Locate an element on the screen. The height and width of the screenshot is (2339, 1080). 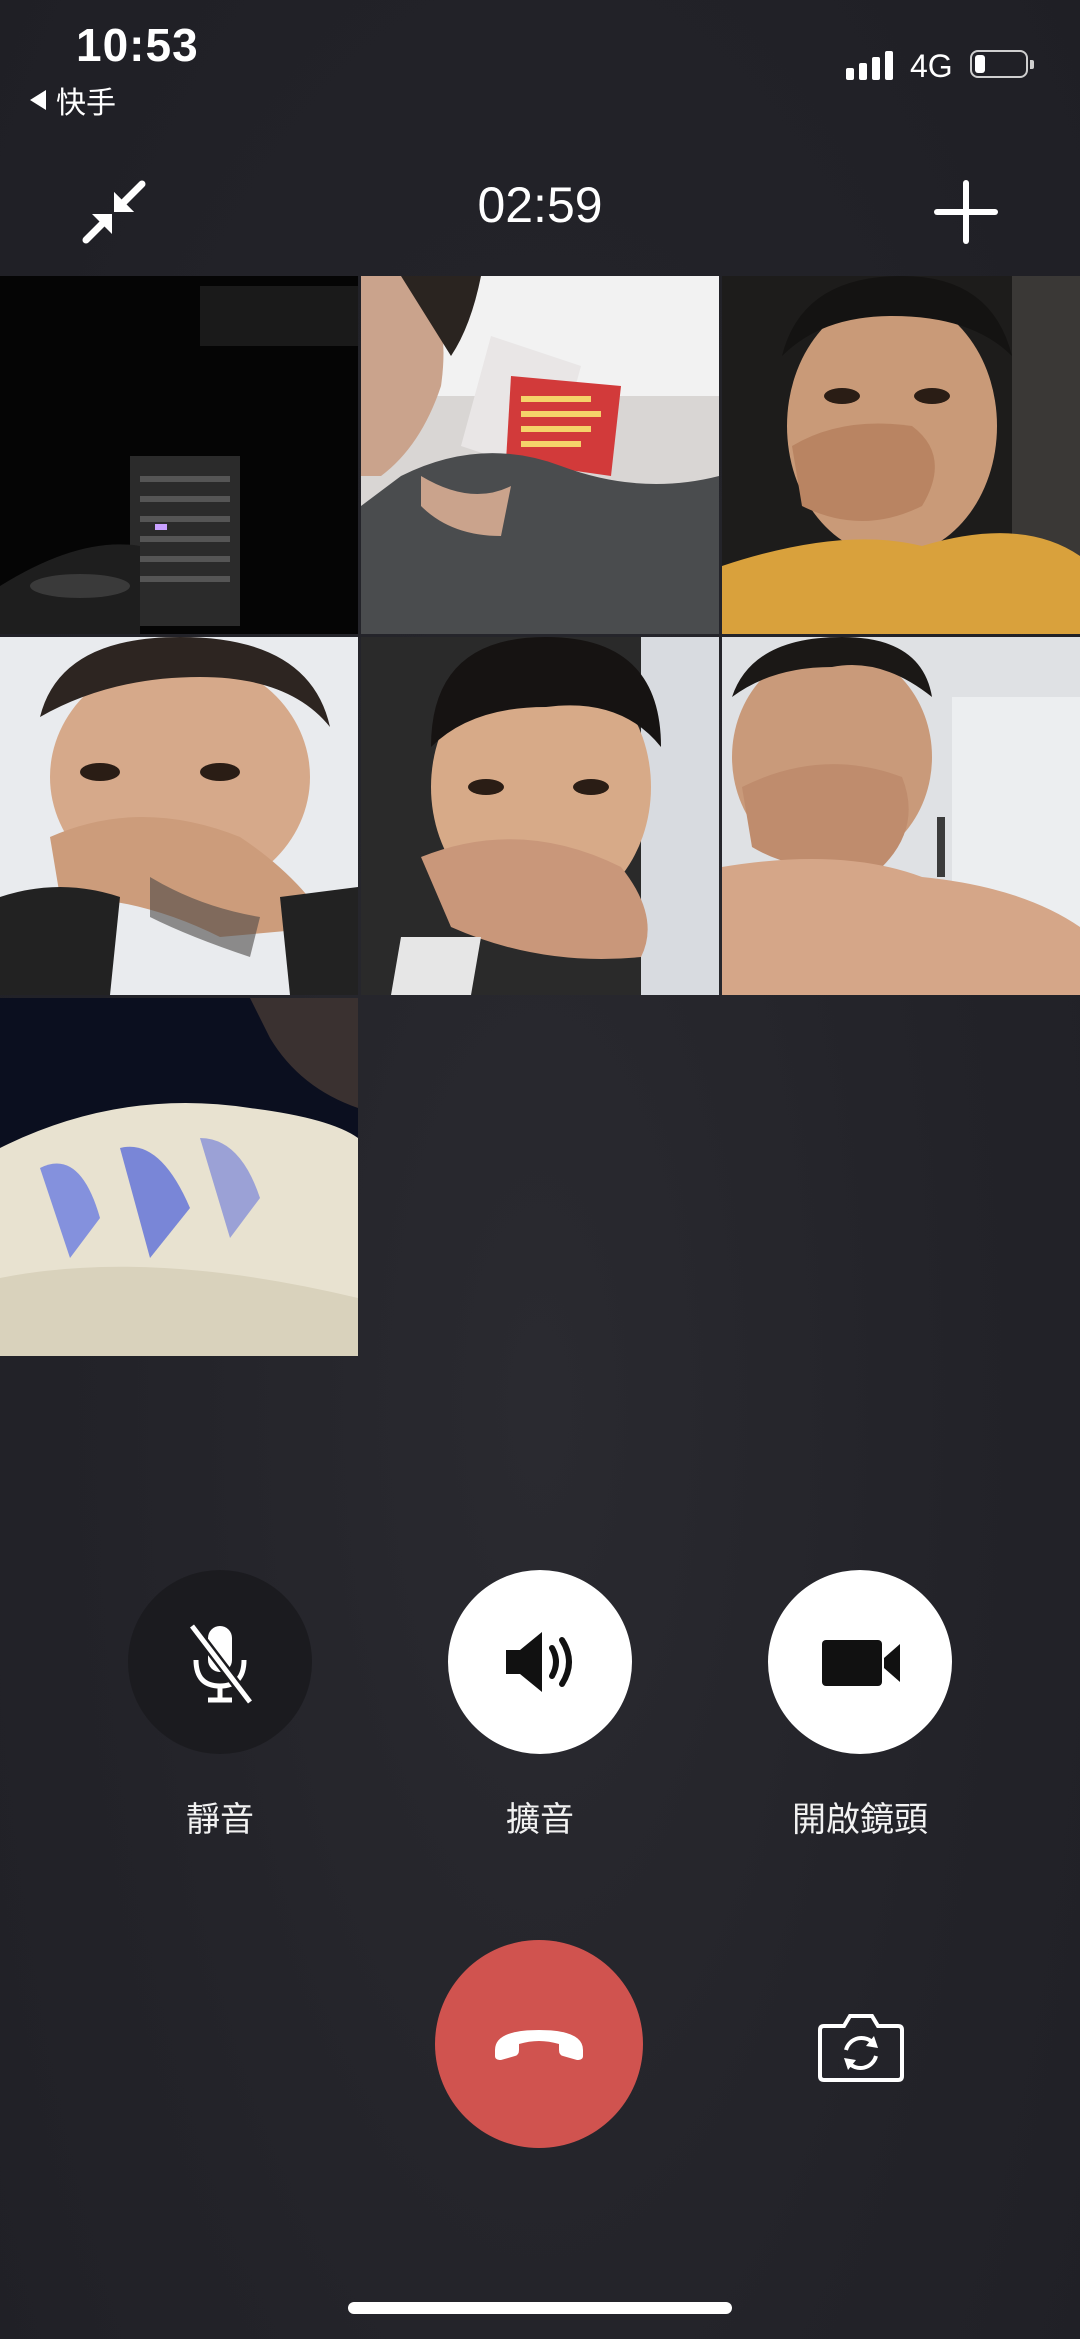
camera-control: 開啟鏡頭 is located at coordinates (860, 1705).